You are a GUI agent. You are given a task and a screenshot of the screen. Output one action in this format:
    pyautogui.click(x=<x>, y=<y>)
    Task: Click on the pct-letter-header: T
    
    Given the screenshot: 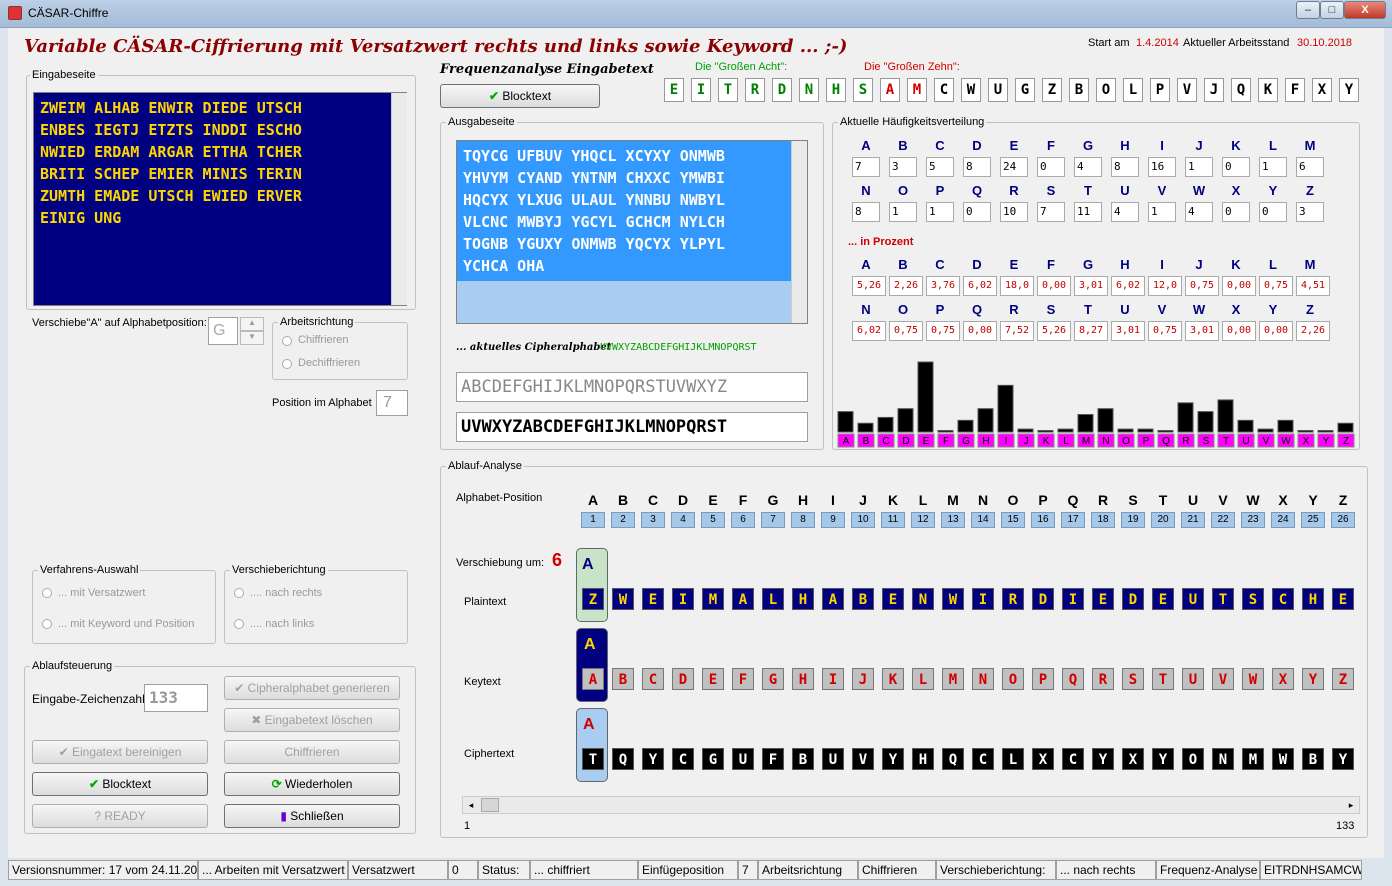 What is the action you would take?
    pyautogui.click(x=1088, y=309)
    